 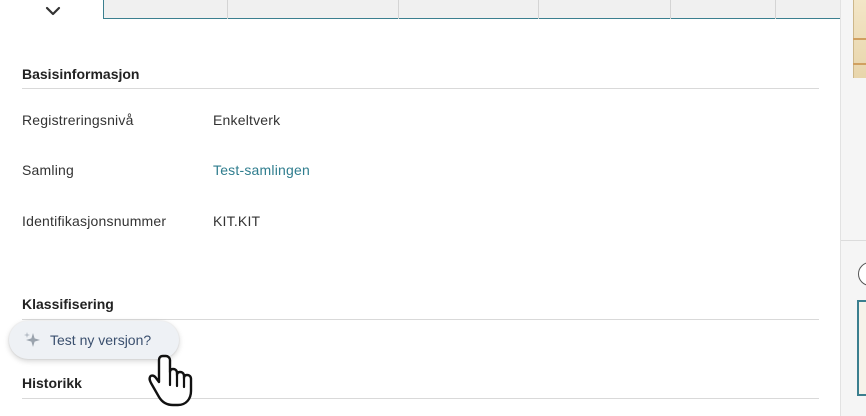 What do you see at coordinates (237, 221) in the screenshot?
I see `field-value-identifier: KIT.KIT` at bounding box center [237, 221].